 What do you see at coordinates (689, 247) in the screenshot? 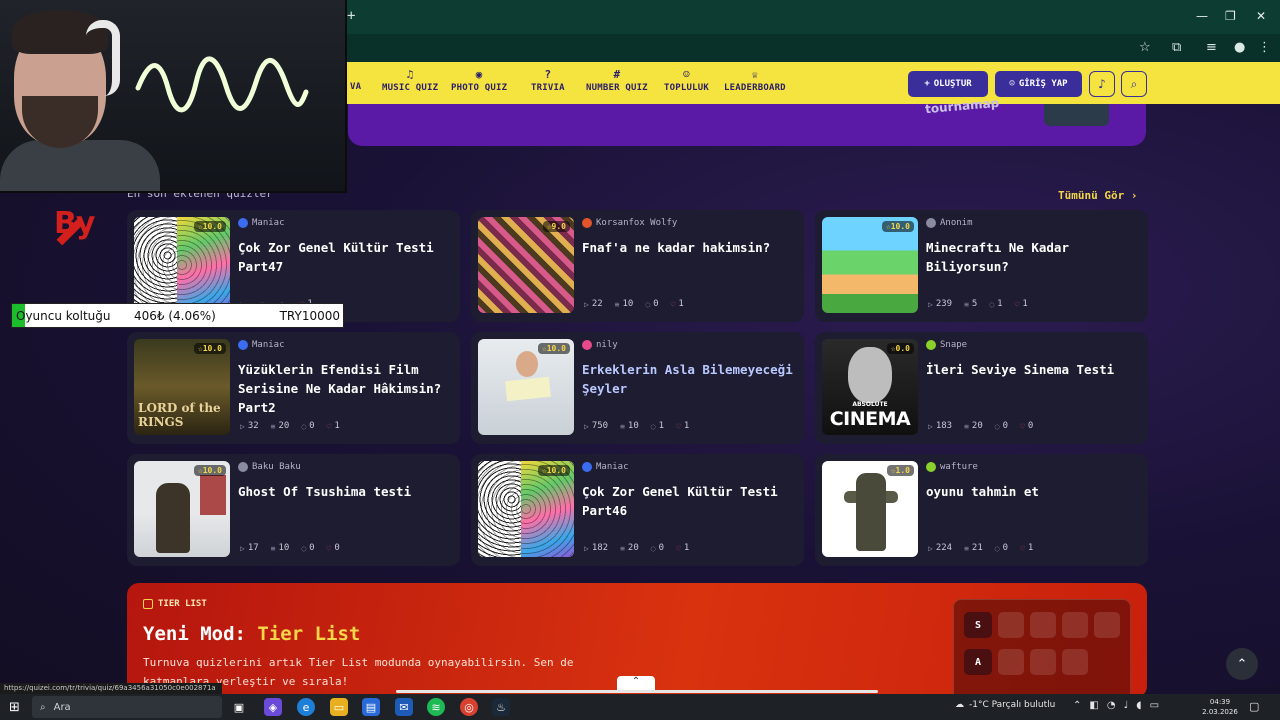
I see `quiz-title: Fnaf'a ne kadar hakimsin?` at bounding box center [689, 247].